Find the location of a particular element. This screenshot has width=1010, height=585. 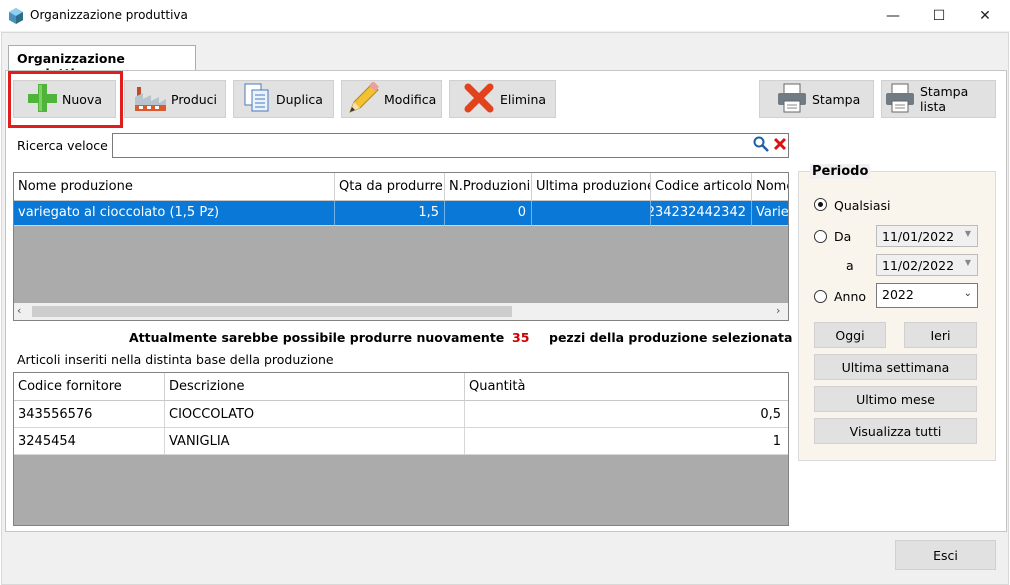

produci-button: Produci is located at coordinates (175, 99).